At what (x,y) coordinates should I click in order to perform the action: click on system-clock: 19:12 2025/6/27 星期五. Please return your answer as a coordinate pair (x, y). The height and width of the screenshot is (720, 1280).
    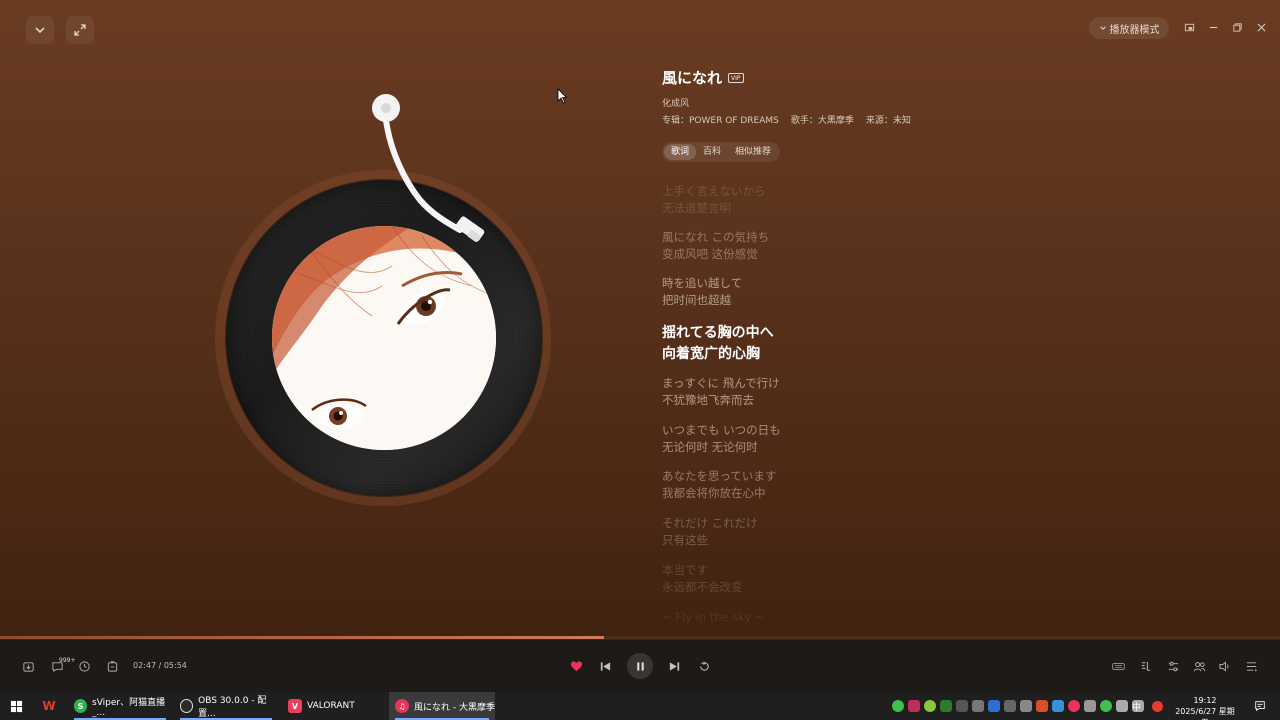
    Looking at the image, I should click on (1205, 707).